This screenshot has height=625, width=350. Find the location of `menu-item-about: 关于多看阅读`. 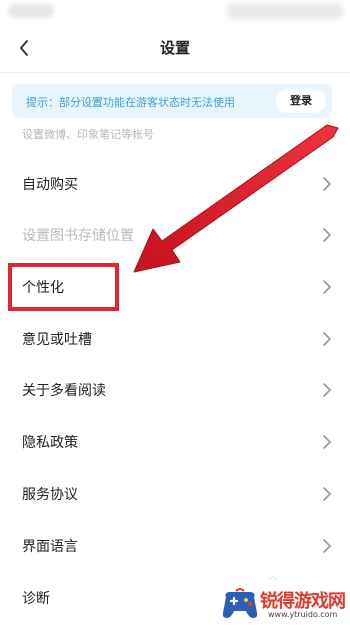

menu-item-about: 关于多看阅读 is located at coordinates (175, 390).